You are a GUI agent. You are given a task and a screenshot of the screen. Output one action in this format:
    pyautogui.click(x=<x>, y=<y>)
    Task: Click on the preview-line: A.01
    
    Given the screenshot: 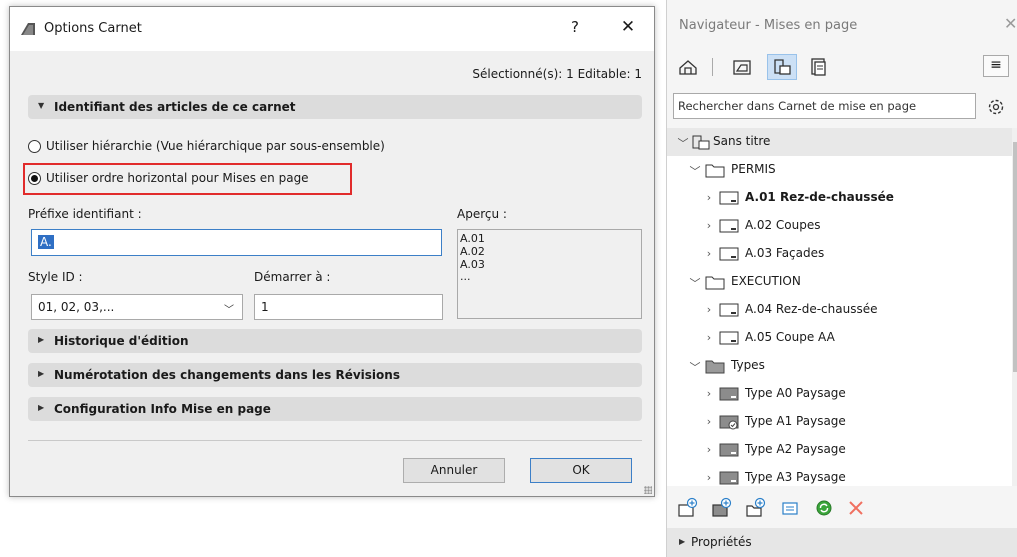 What is the action you would take?
    pyautogui.click(x=472, y=238)
    